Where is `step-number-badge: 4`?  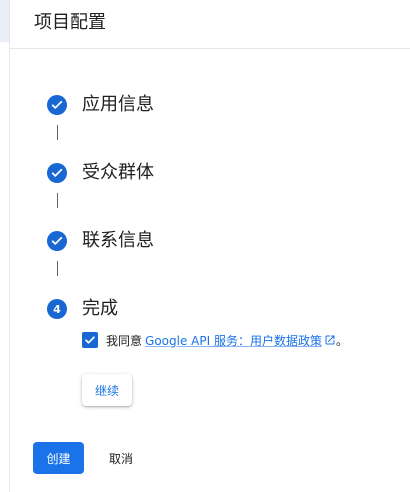 step-number-badge: 4 is located at coordinates (57, 309).